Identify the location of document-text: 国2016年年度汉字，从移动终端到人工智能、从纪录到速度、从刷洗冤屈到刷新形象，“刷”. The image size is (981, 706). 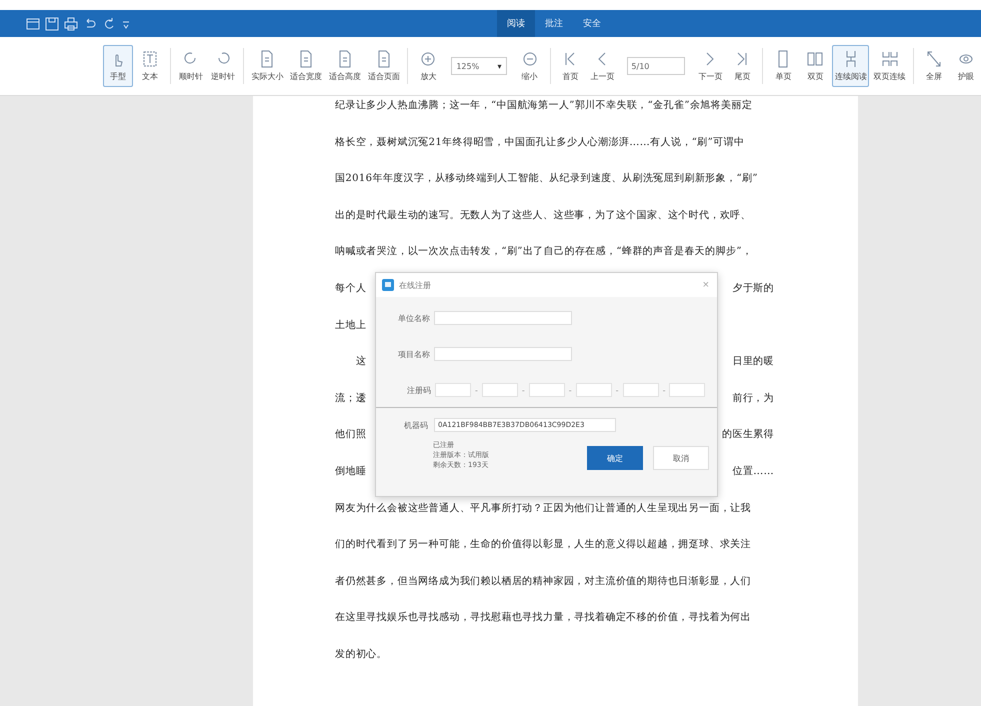
(546, 179).